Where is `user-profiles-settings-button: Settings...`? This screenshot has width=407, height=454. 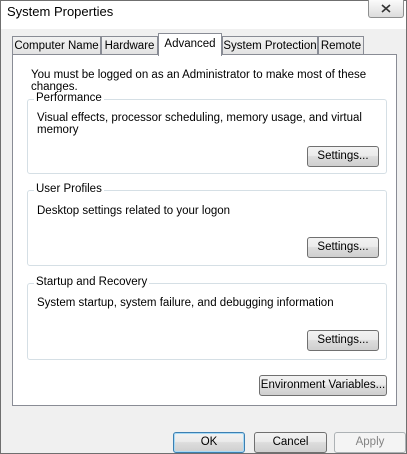 user-profiles-settings-button: Settings... is located at coordinates (343, 247).